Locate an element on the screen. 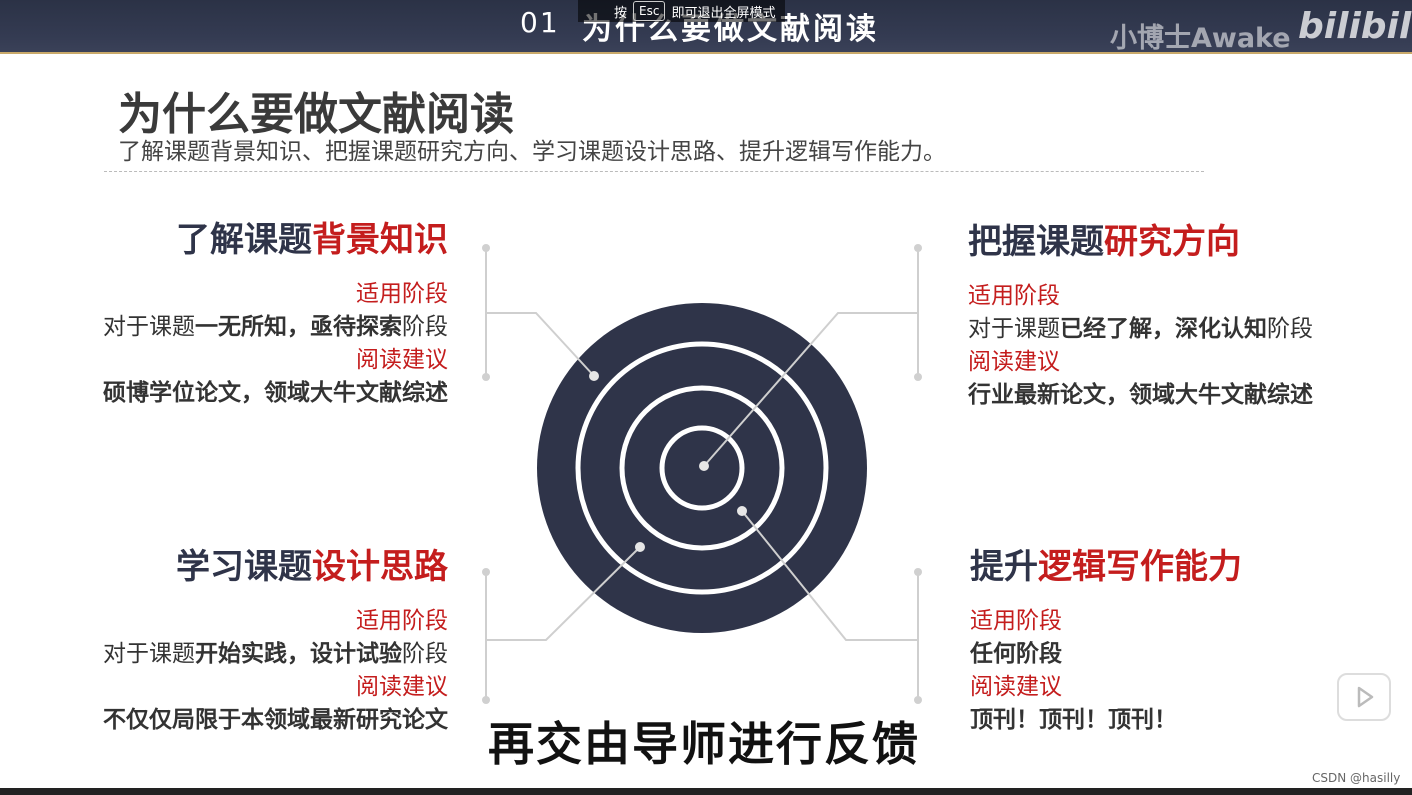  csdn-watermark: CSDN @hasilly is located at coordinates (1356, 778).